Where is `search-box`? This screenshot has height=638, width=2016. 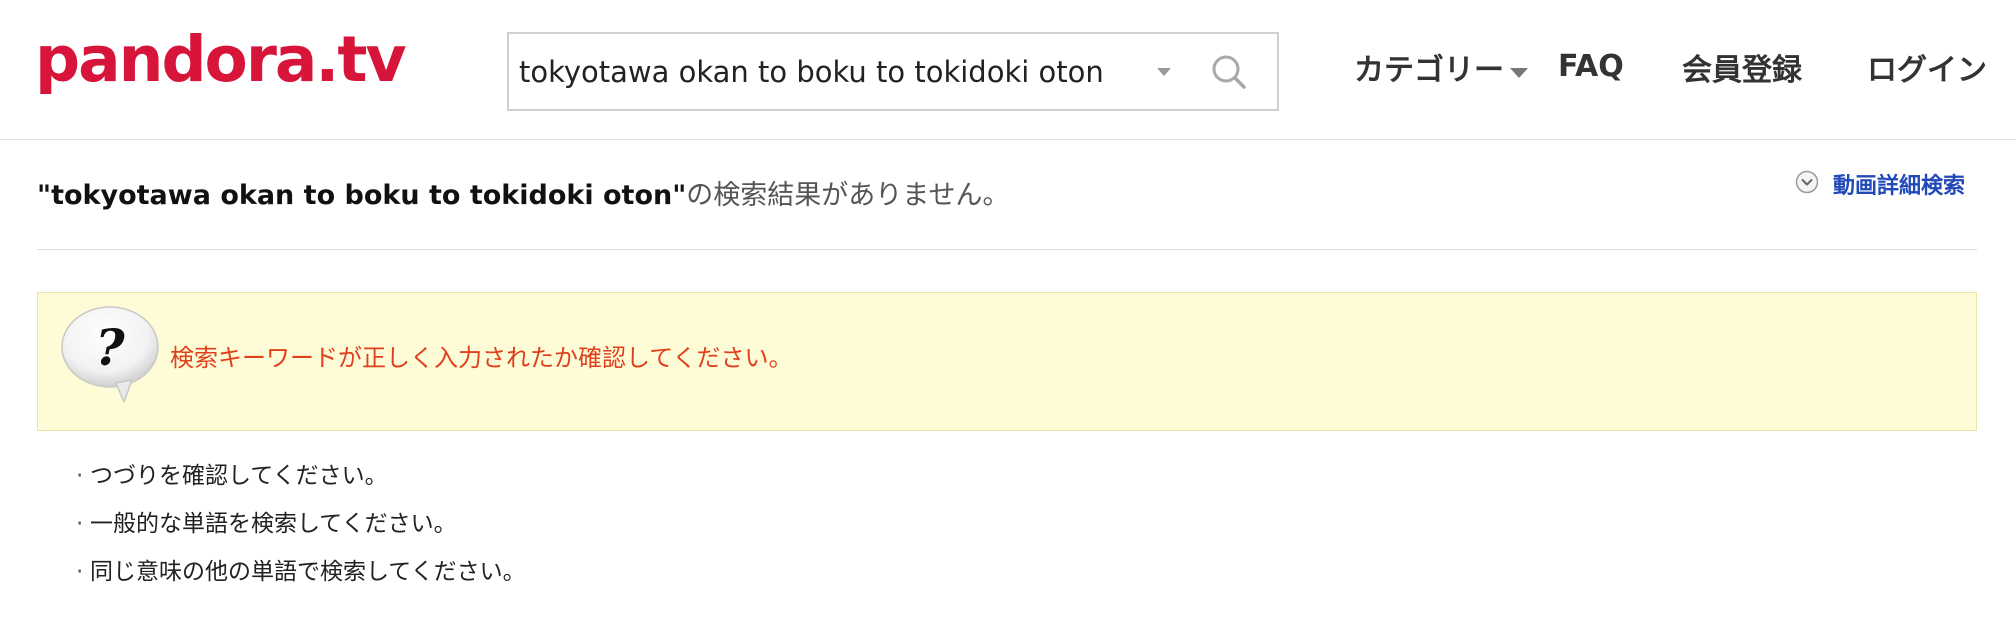 search-box is located at coordinates (893, 71).